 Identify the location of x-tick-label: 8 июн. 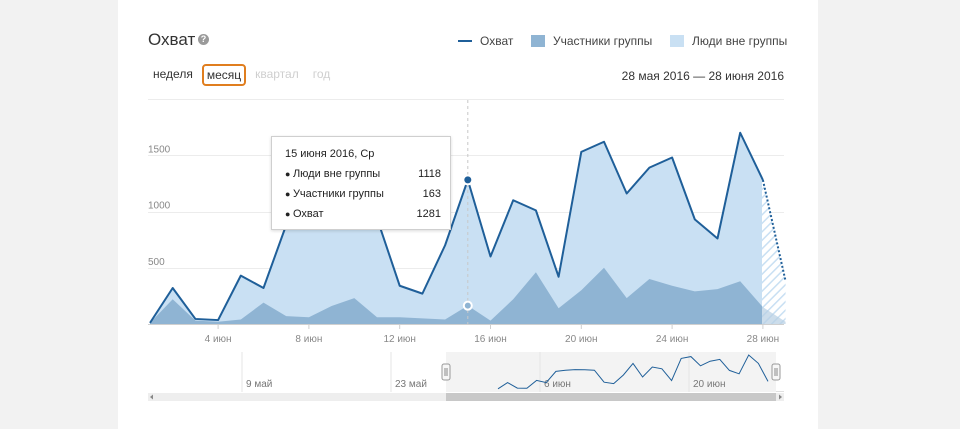
(308, 339).